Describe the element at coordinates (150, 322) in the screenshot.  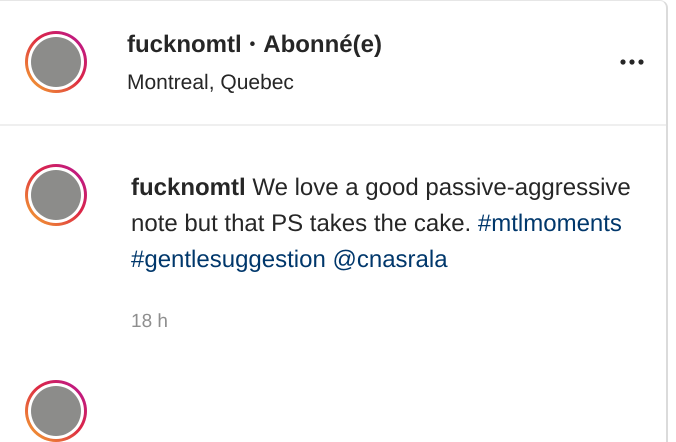
I see `post-time: 18 h` at that location.